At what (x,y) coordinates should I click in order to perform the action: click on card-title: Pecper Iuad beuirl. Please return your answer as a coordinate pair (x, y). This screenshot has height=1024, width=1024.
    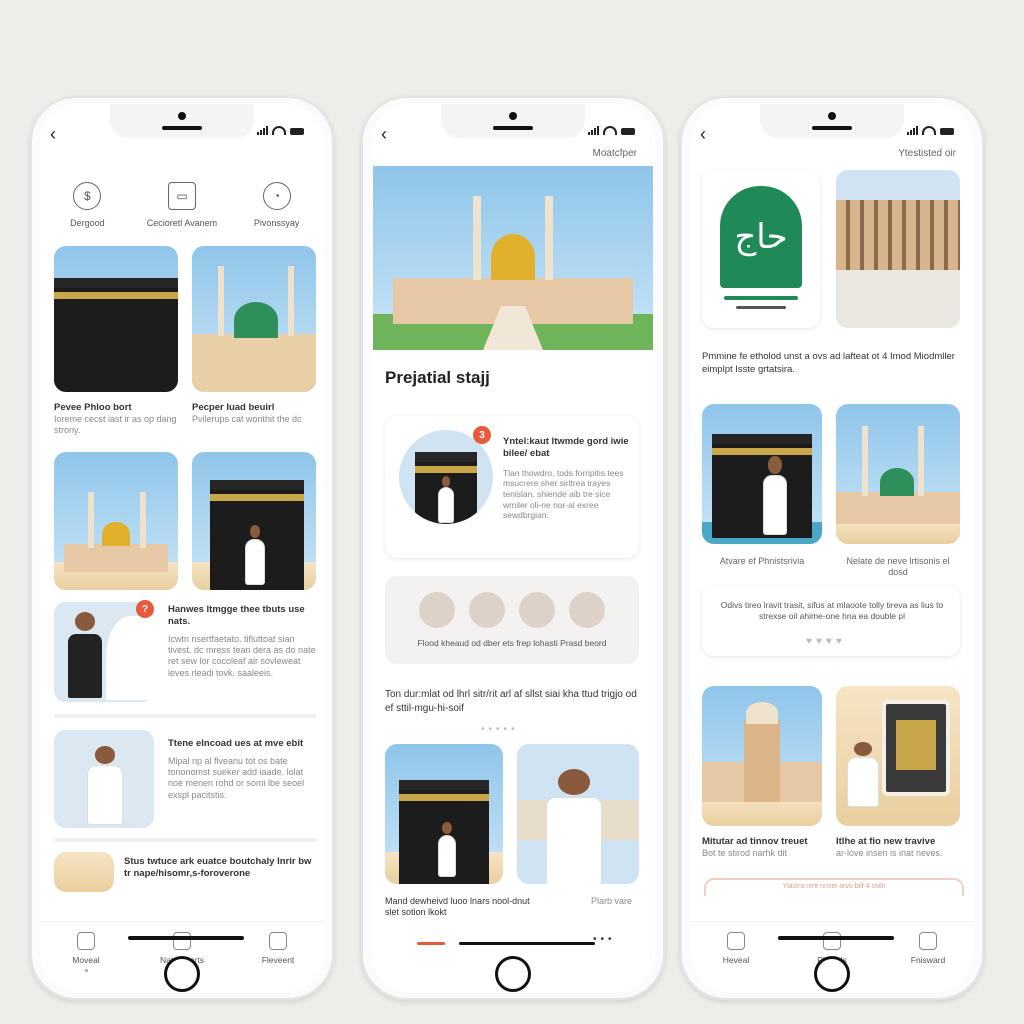
    Looking at the image, I should click on (233, 407).